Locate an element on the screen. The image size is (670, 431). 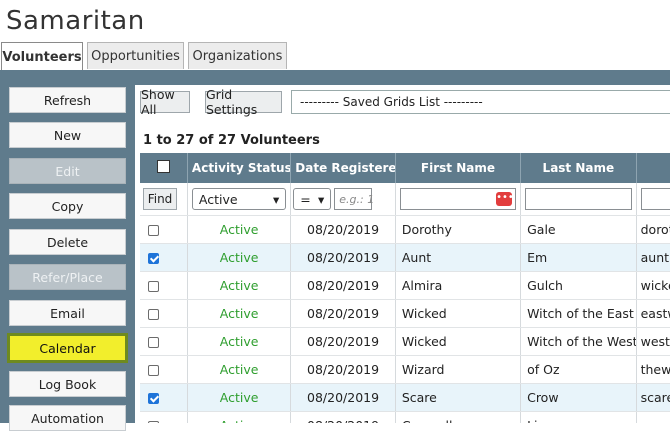
last-name-cell: of Oz is located at coordinates (578, 369).